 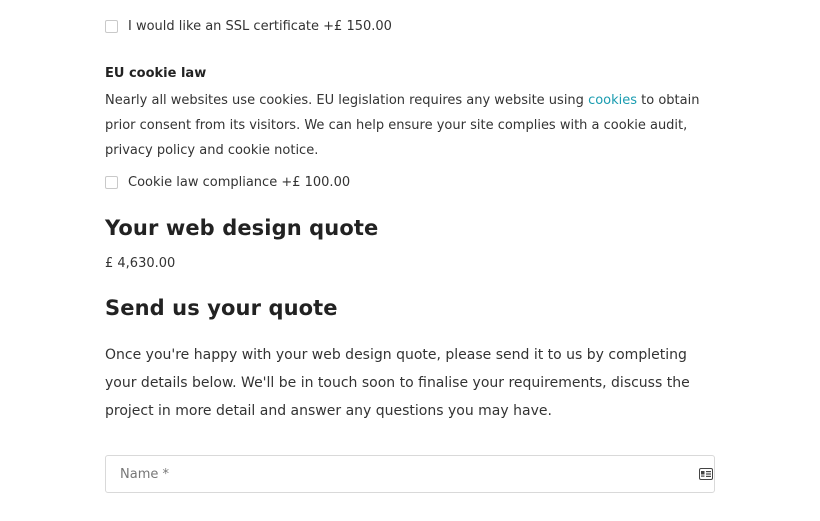 I want to click on cookies-link: cookies, so click(x=612, y=100).